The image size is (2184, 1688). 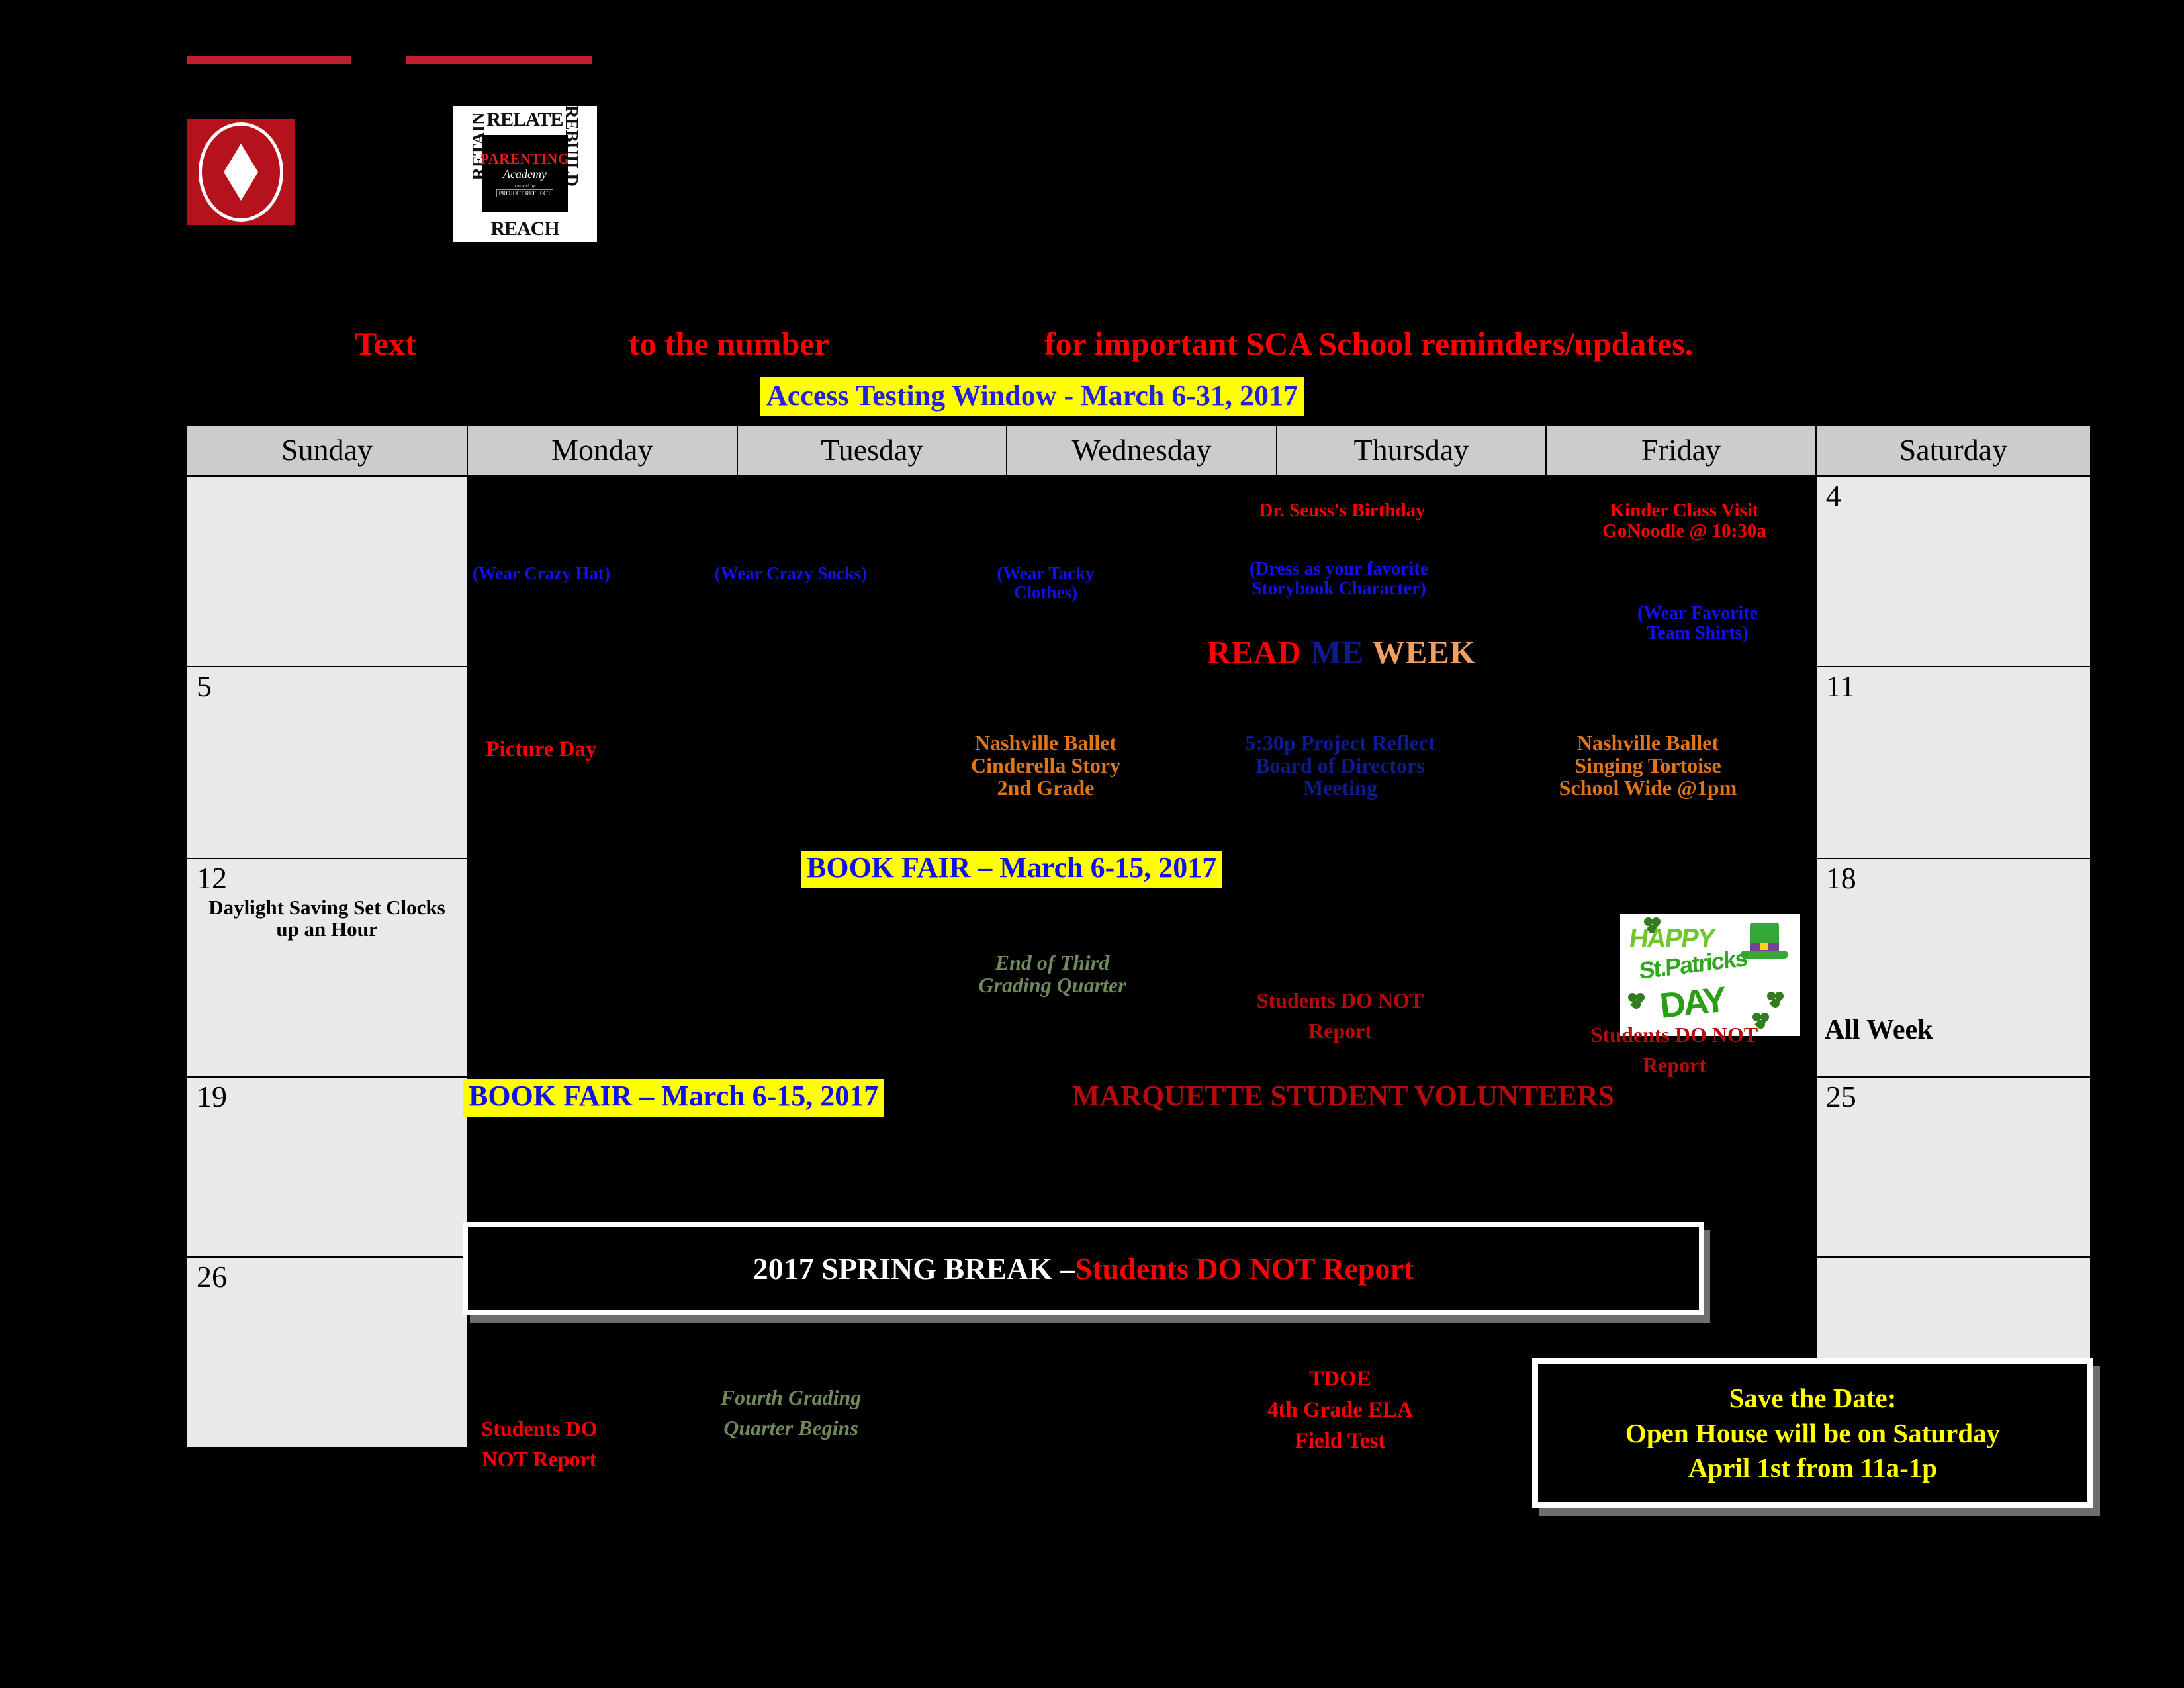 I want to click on smithson-craighead-academy-logo, so click(x=241, y=172).